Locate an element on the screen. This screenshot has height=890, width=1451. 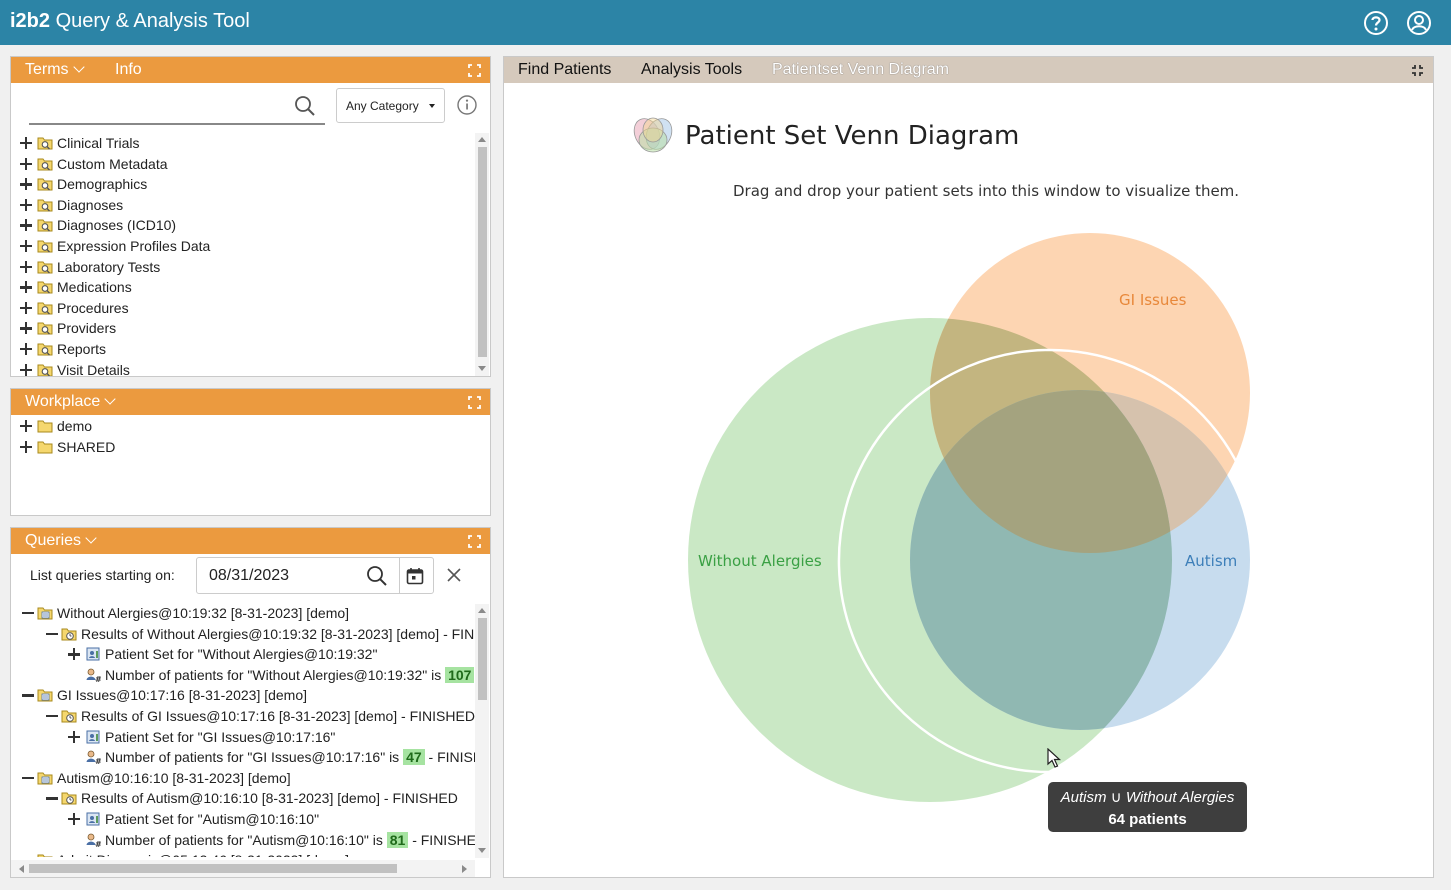
tab-terms: Terms is located at coordinates (55, 70).